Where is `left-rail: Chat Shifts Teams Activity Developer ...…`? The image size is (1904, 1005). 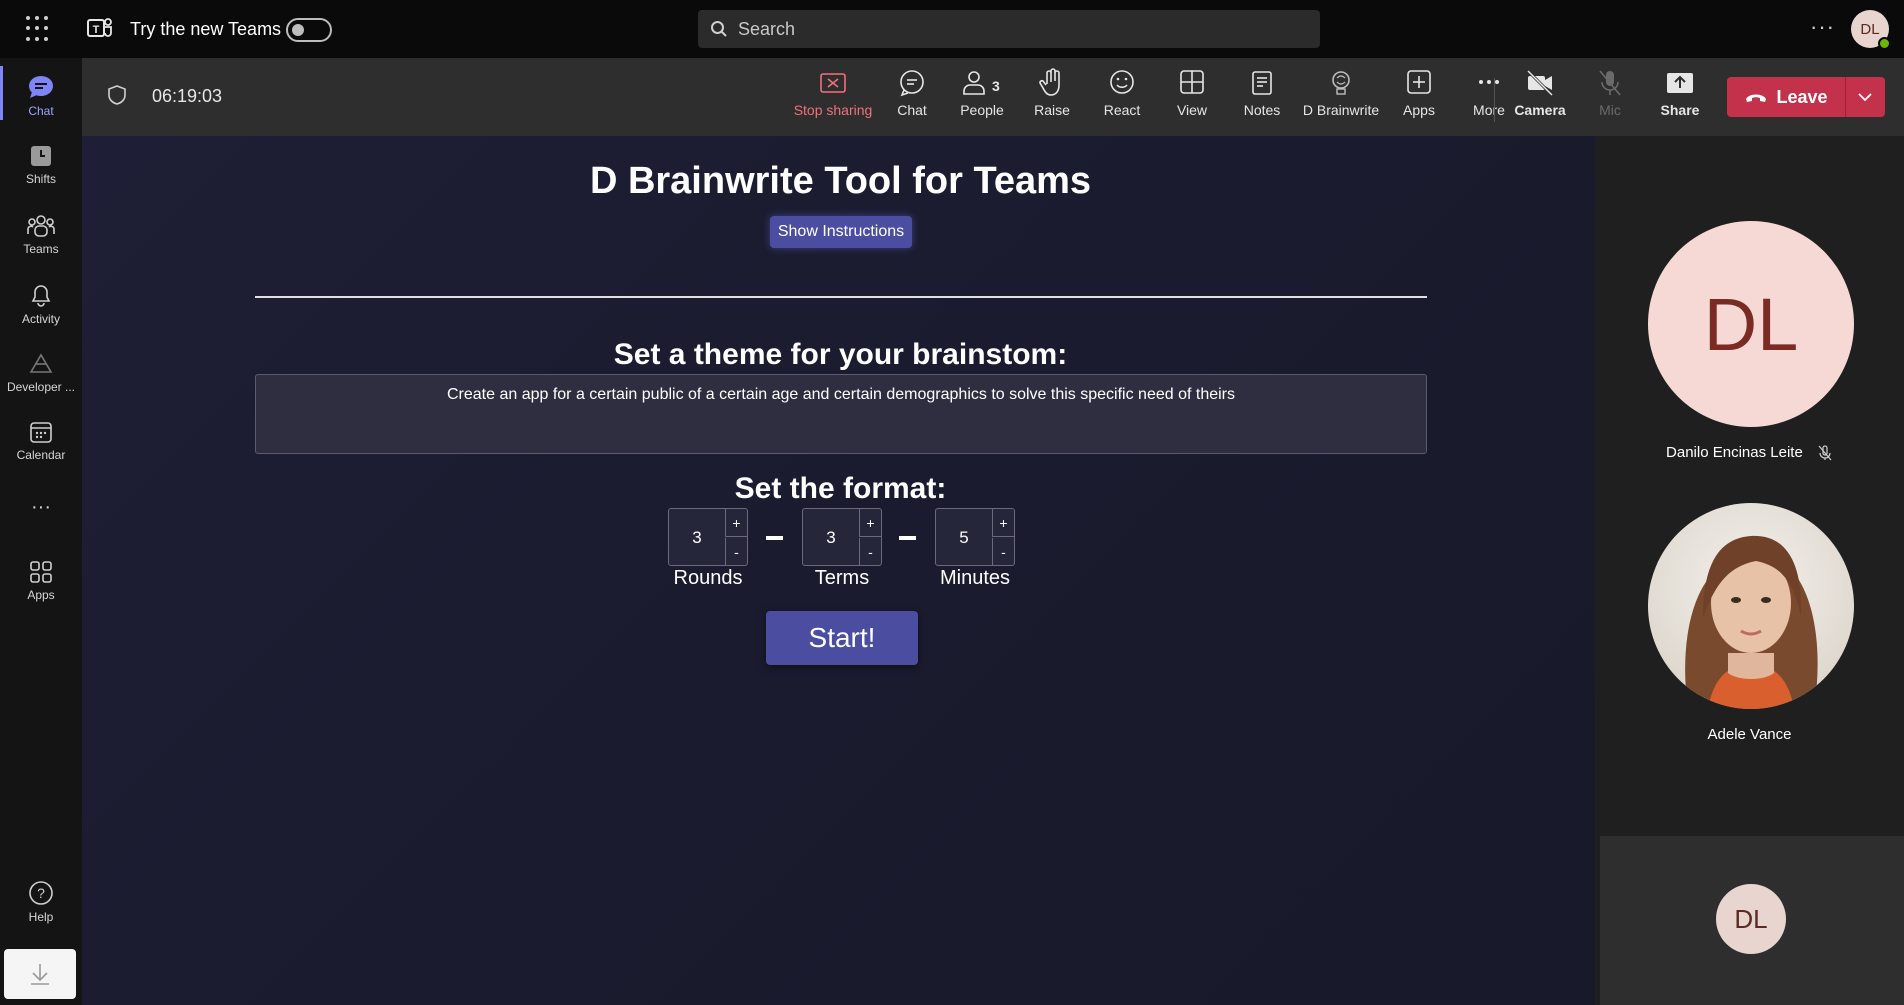 left-rail: Chat Shifts Teams Activity Developer ...… is located at coordinates (41, 531).